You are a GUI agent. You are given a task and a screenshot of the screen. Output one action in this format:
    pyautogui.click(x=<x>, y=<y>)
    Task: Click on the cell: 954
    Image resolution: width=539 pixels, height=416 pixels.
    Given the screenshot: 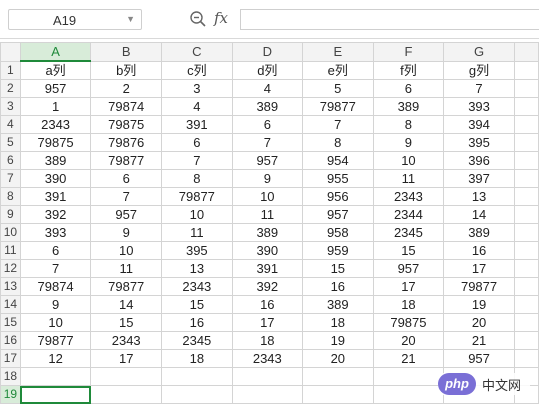 What is the action you would take?
    pyautogui.click(x=337, y=160)
    